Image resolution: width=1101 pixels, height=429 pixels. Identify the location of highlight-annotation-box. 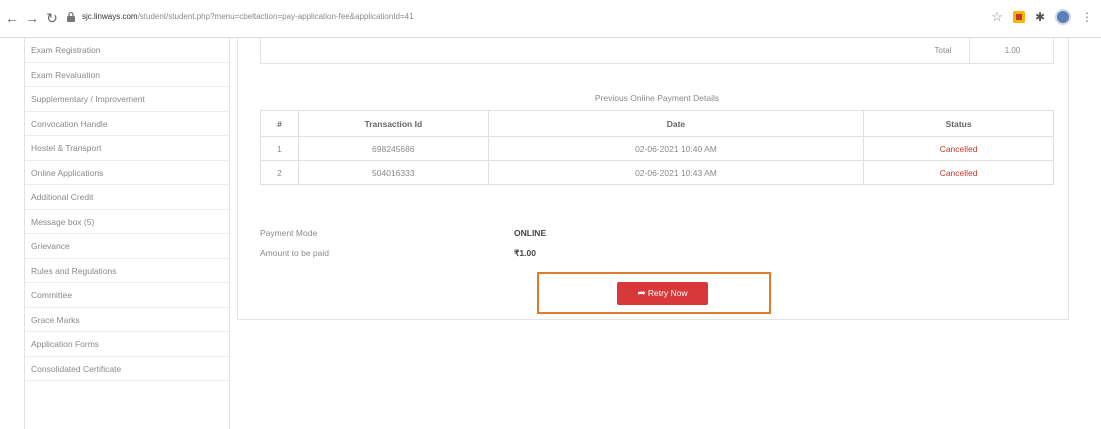
(654, 293).